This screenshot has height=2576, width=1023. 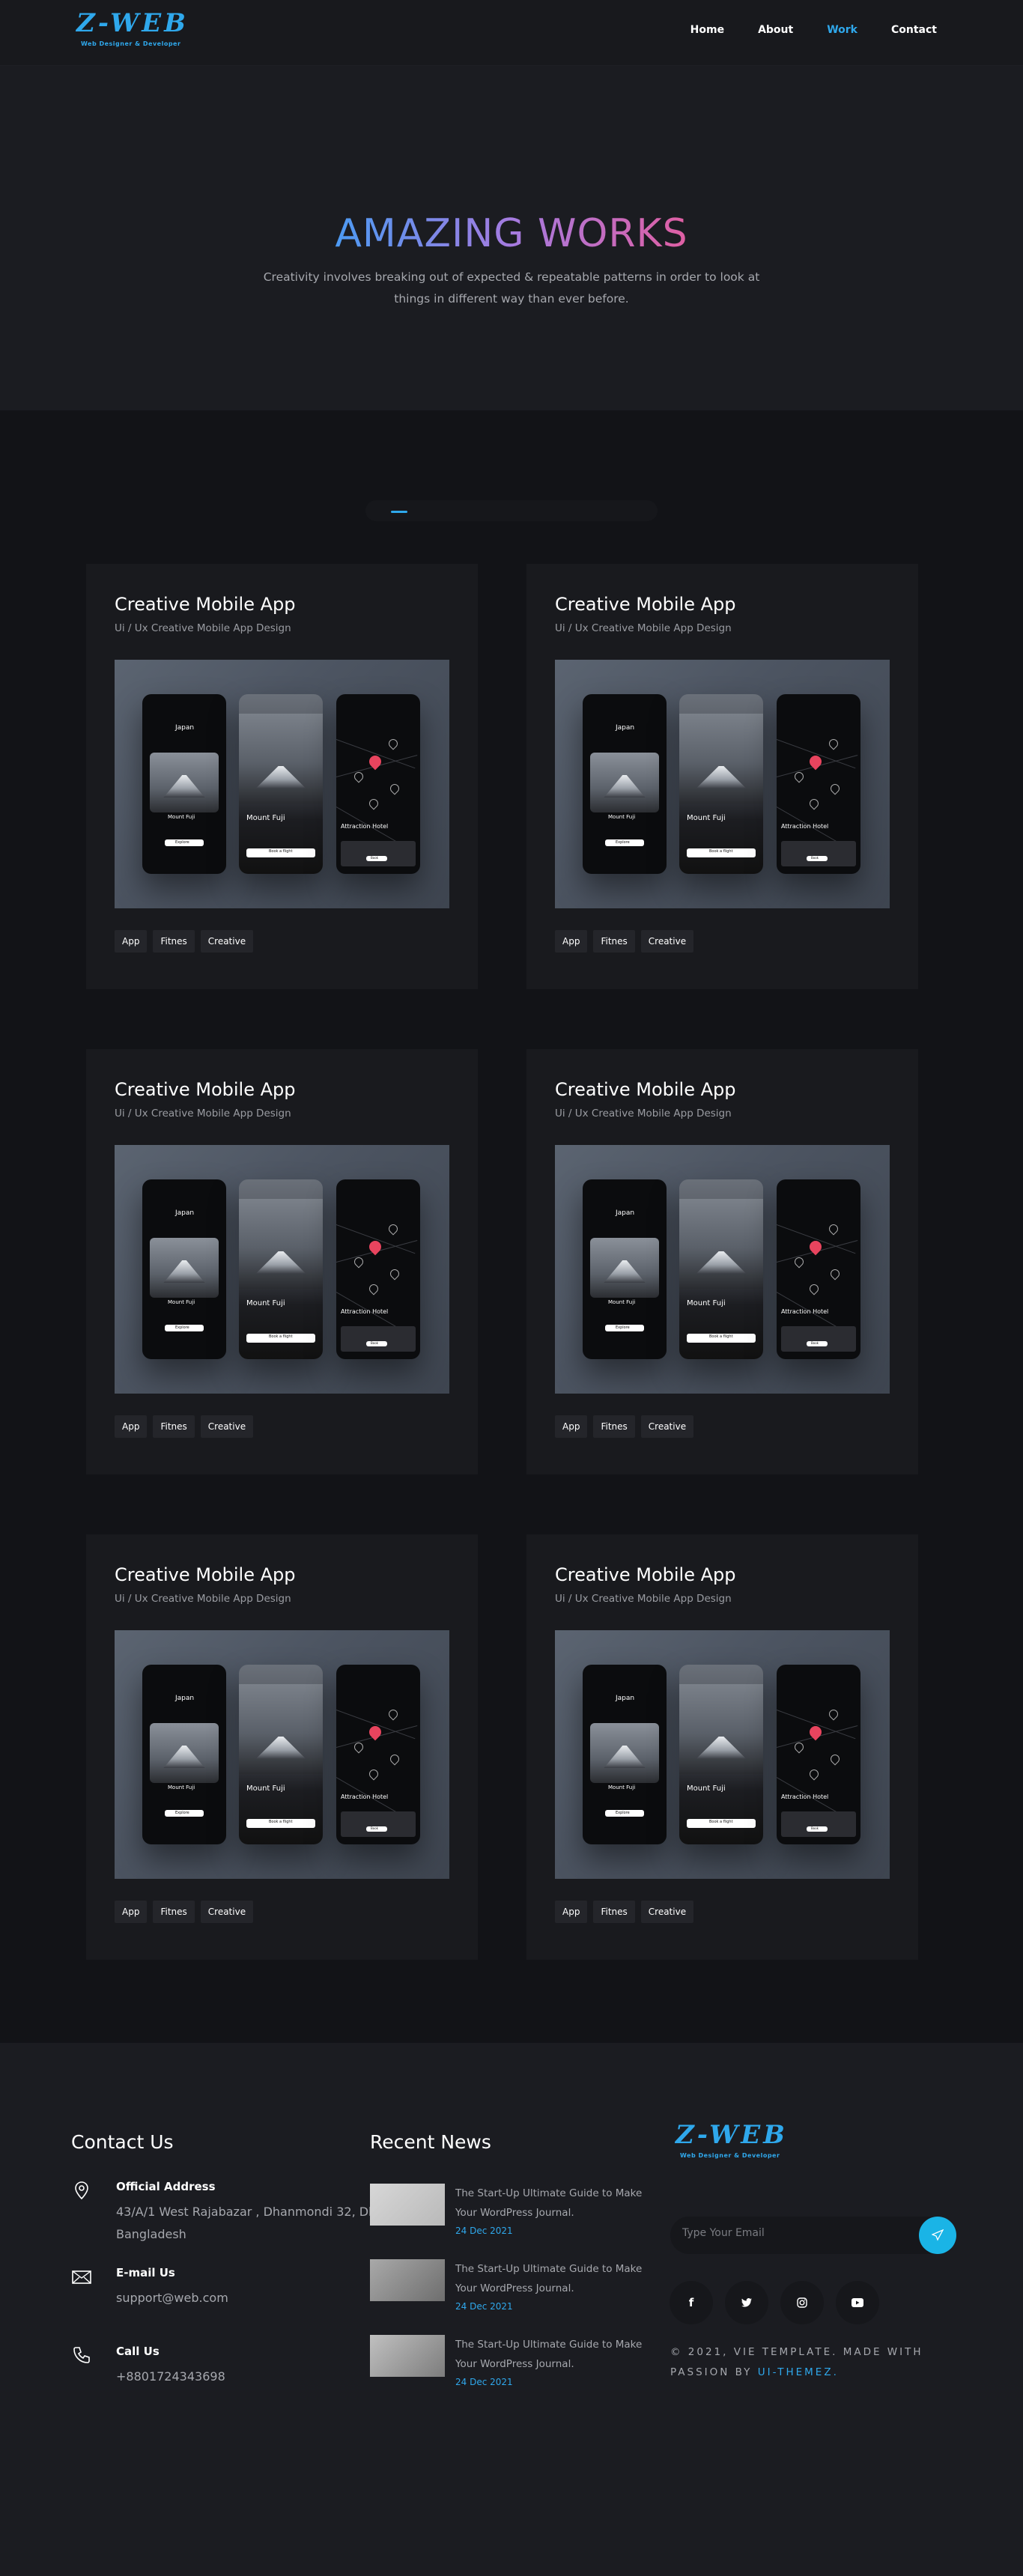 What do you see at coordinates (691, 2302) in the screenshot?
I see `facebook-icon: f` at bounding box center [691, 2302].